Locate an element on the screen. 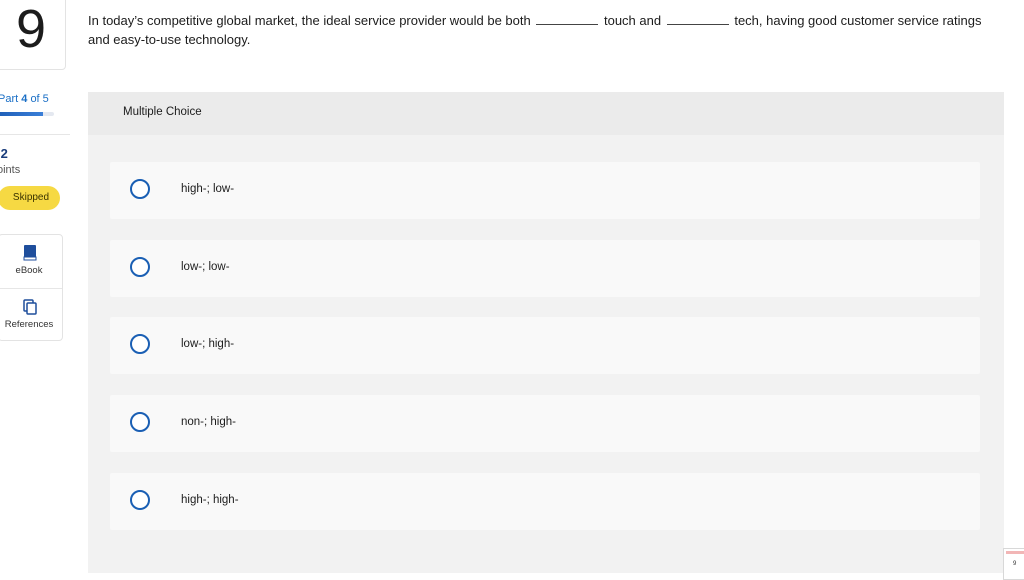 The height and width of the screenshot is (580, 1024). answer-option-label: low-; high- is located at coordinates (208, 344).